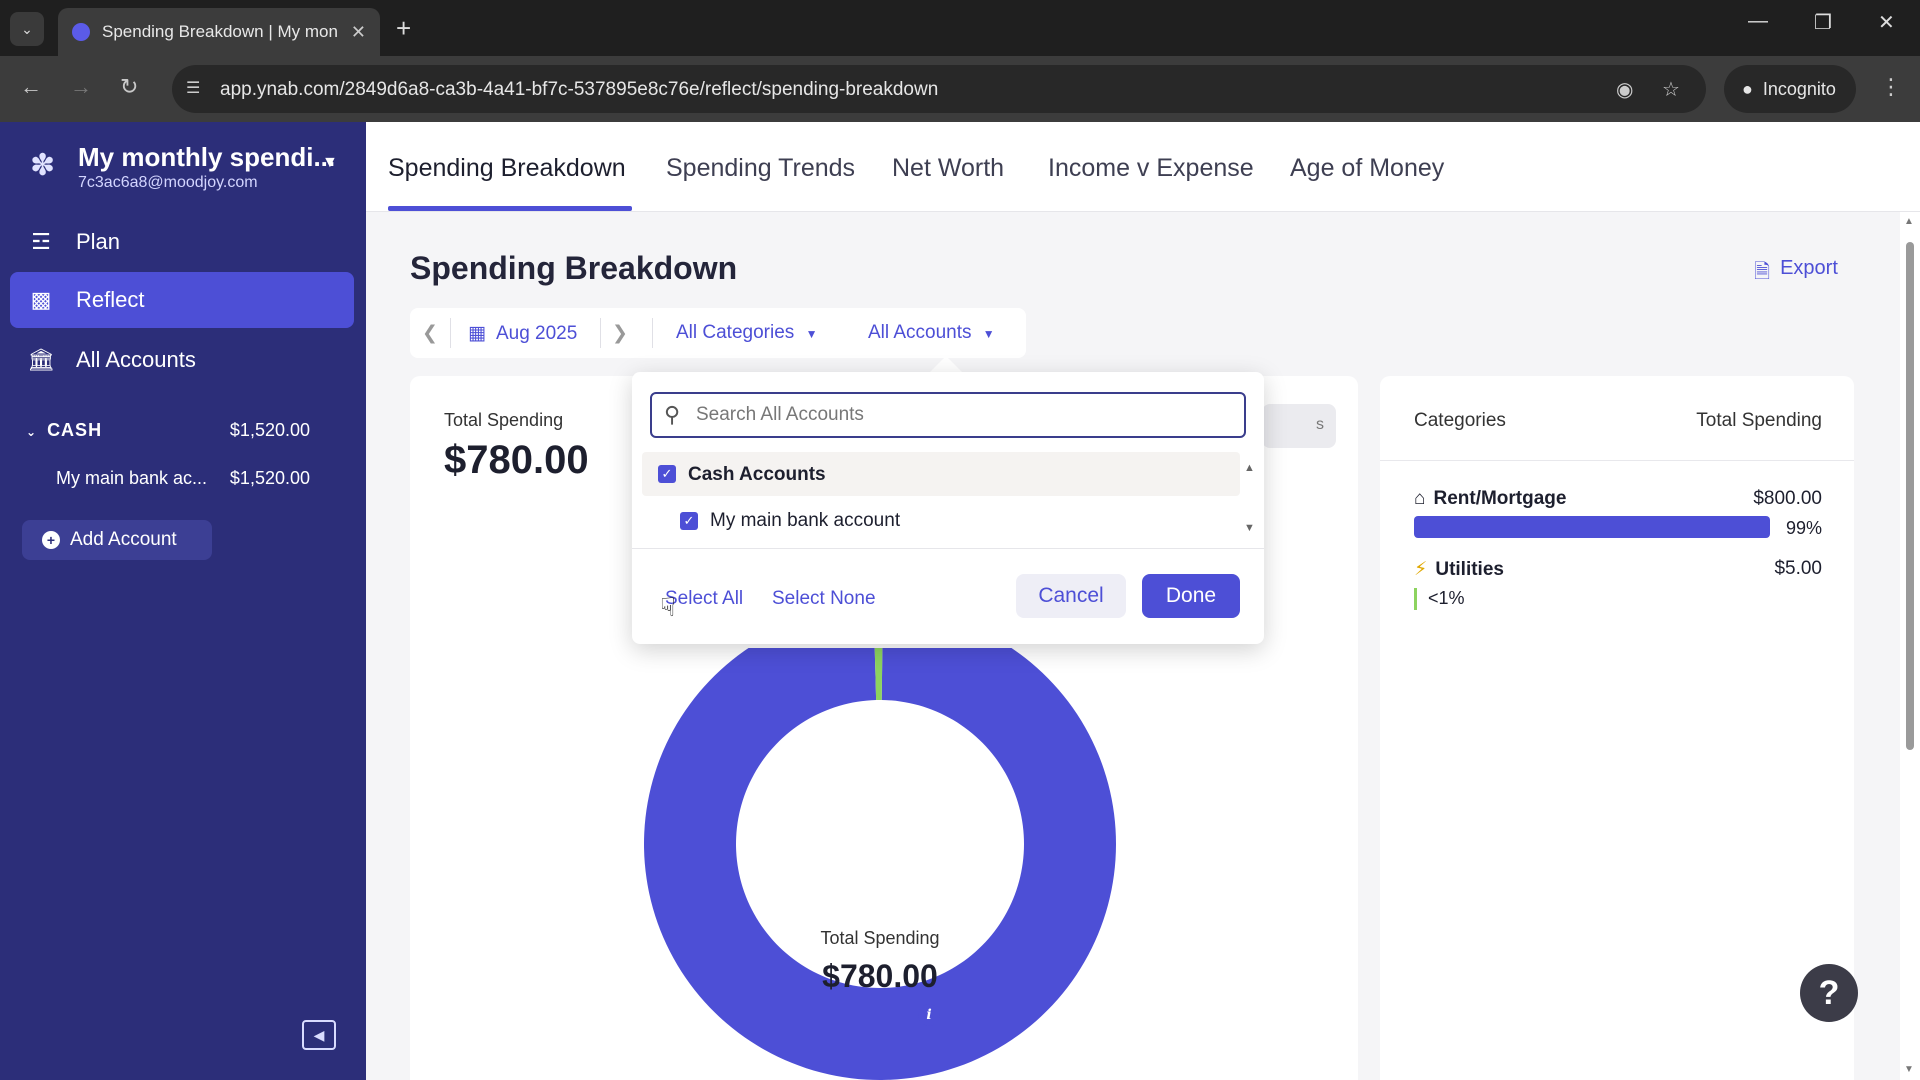 The image size is (1920, 1080). What do you see at coordinates (966, 415) in the screenshot?
I see `account-search-input` at bounding box center [966, 415].